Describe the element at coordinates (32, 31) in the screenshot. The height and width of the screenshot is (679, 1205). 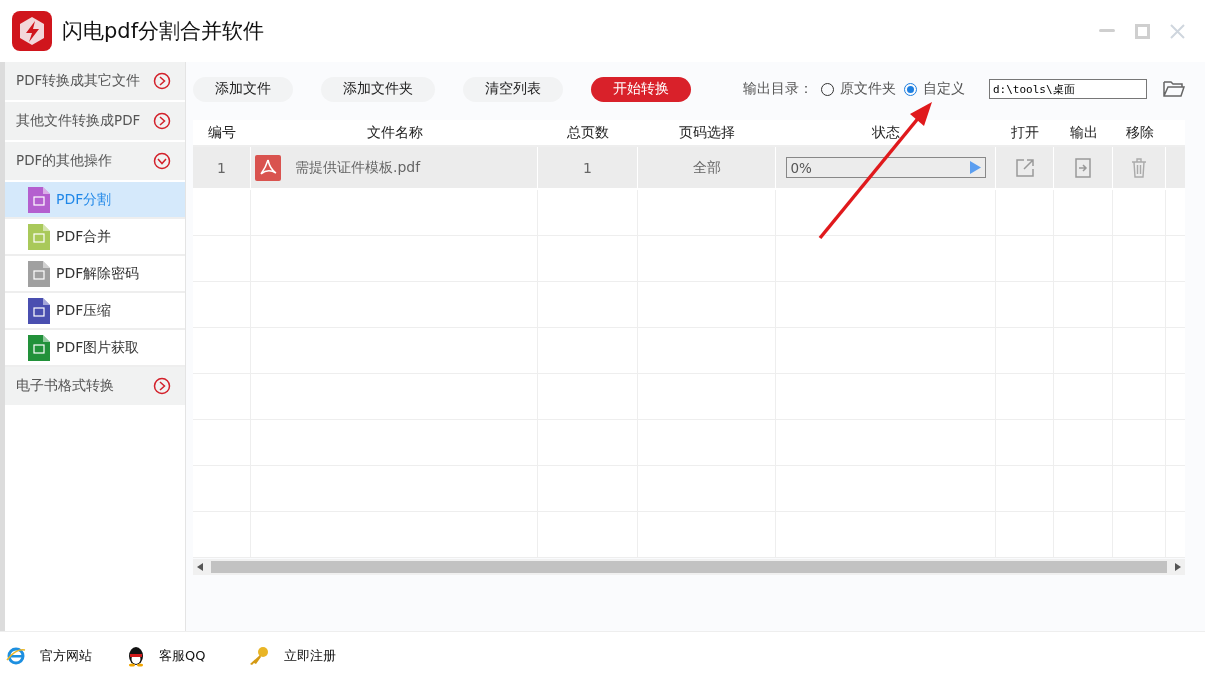
I see `app-logo-icon` at that location.